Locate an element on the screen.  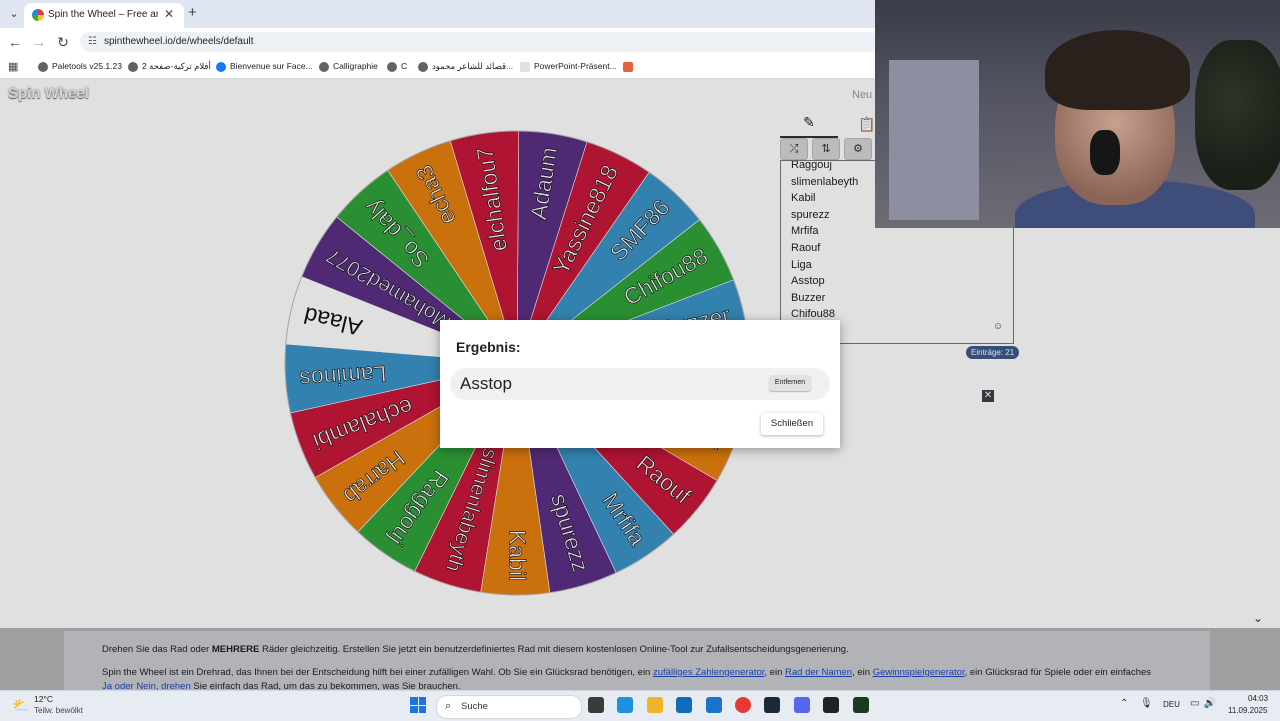
task-view-icon is located at coordinates (596, 705).